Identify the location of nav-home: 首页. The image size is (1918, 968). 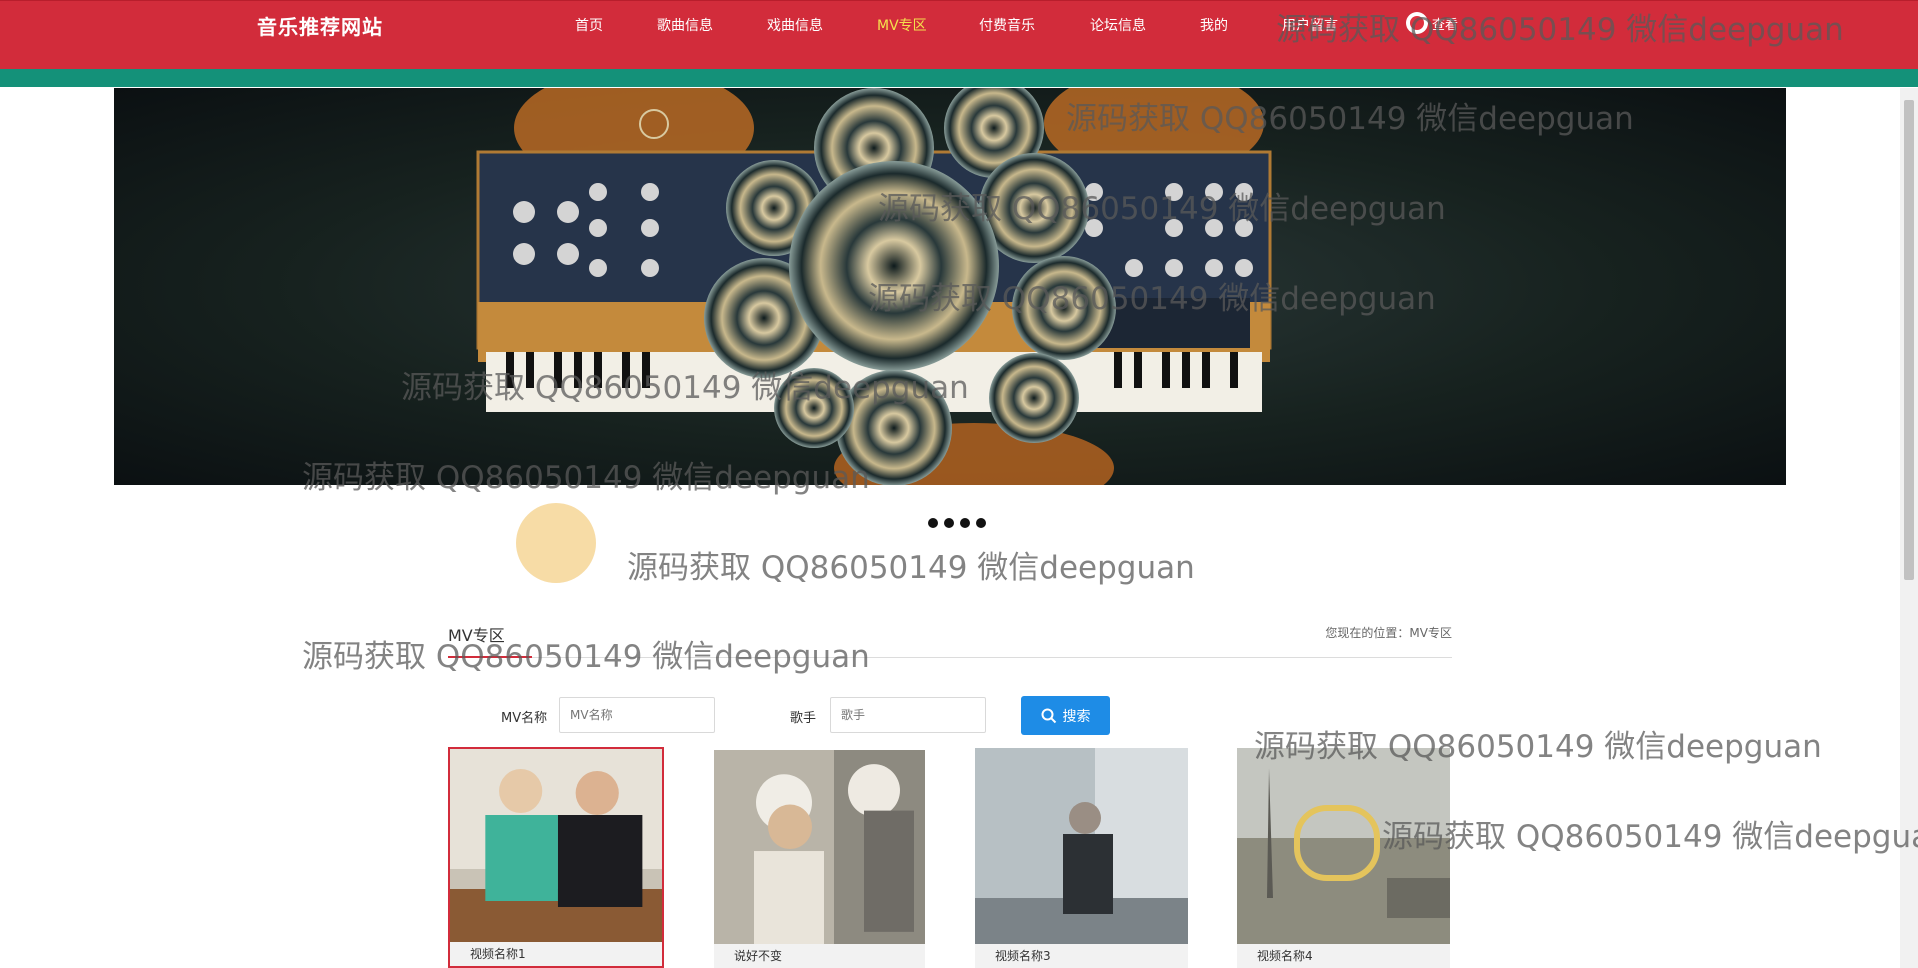
(589, 25).